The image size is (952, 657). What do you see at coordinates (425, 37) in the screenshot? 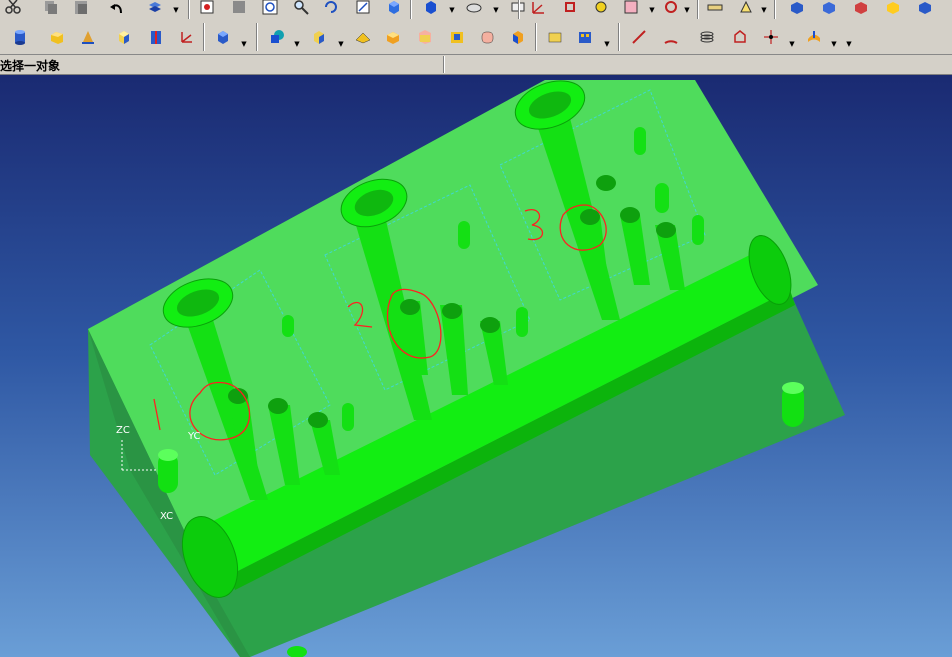
I see `chamfer-icon` at bounding box center [425, 37].